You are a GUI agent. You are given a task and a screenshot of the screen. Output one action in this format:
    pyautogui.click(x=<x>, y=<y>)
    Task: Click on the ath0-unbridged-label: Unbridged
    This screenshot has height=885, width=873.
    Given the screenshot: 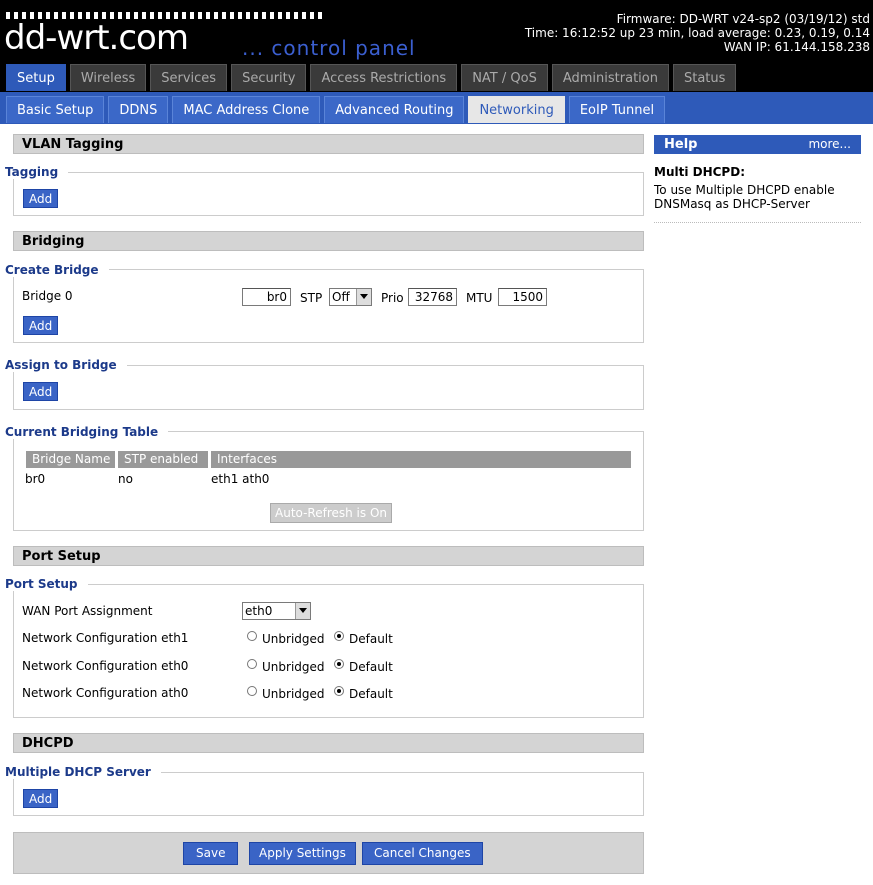 What is the action you would take?
    pyautogui.click(x=293, y=694)
    